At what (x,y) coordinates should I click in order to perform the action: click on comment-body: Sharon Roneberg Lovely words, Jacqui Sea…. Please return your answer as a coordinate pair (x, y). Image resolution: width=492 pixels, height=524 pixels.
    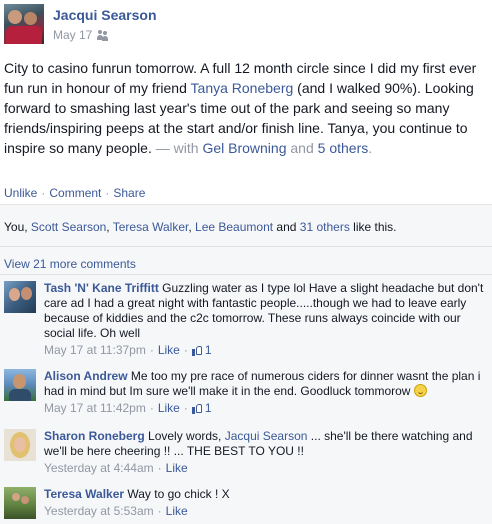
    Looking at the image, I should click on (267, 452).